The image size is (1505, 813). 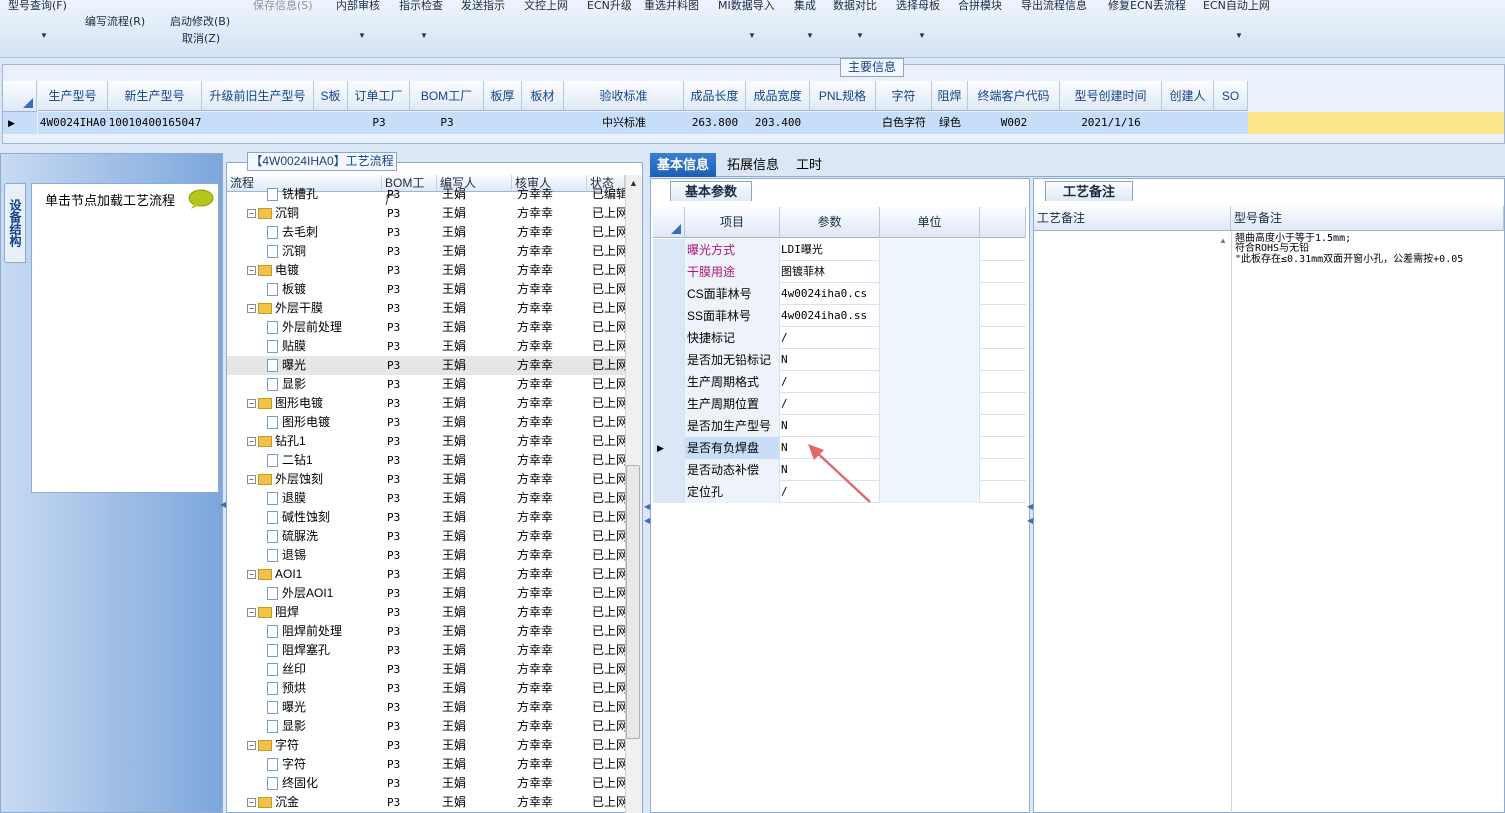 I want to click on main-info-cell: 2021/1/16, so click(x=1111, y=123).